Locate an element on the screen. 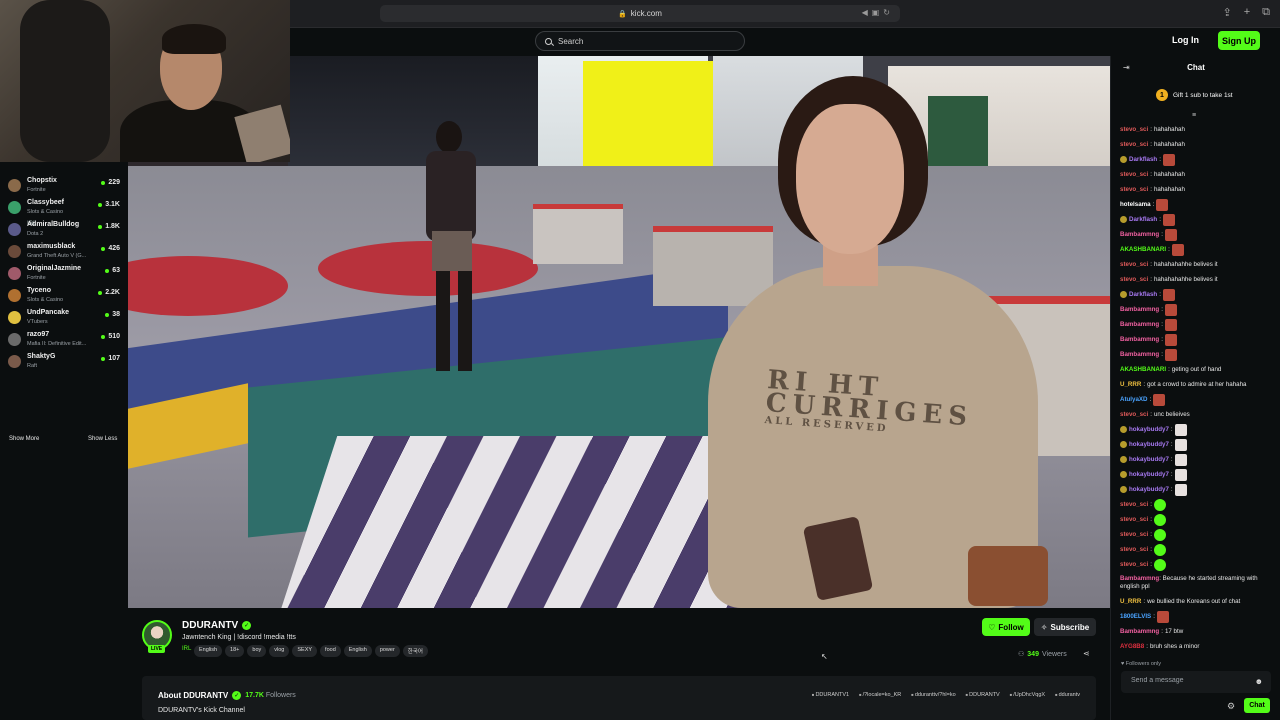 The image size is (1280, 720). search-bar is located at coordinates (640, 41).